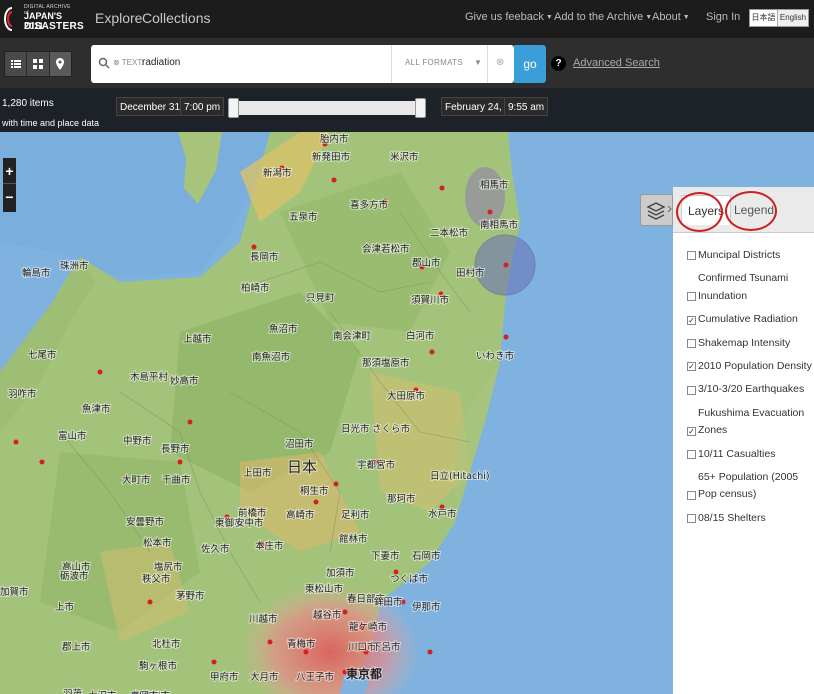  What do you see at coordinates (145, 522) in the screenshot?
I see `map-place-label: 安曇野市` at bounding box center [145, 522].